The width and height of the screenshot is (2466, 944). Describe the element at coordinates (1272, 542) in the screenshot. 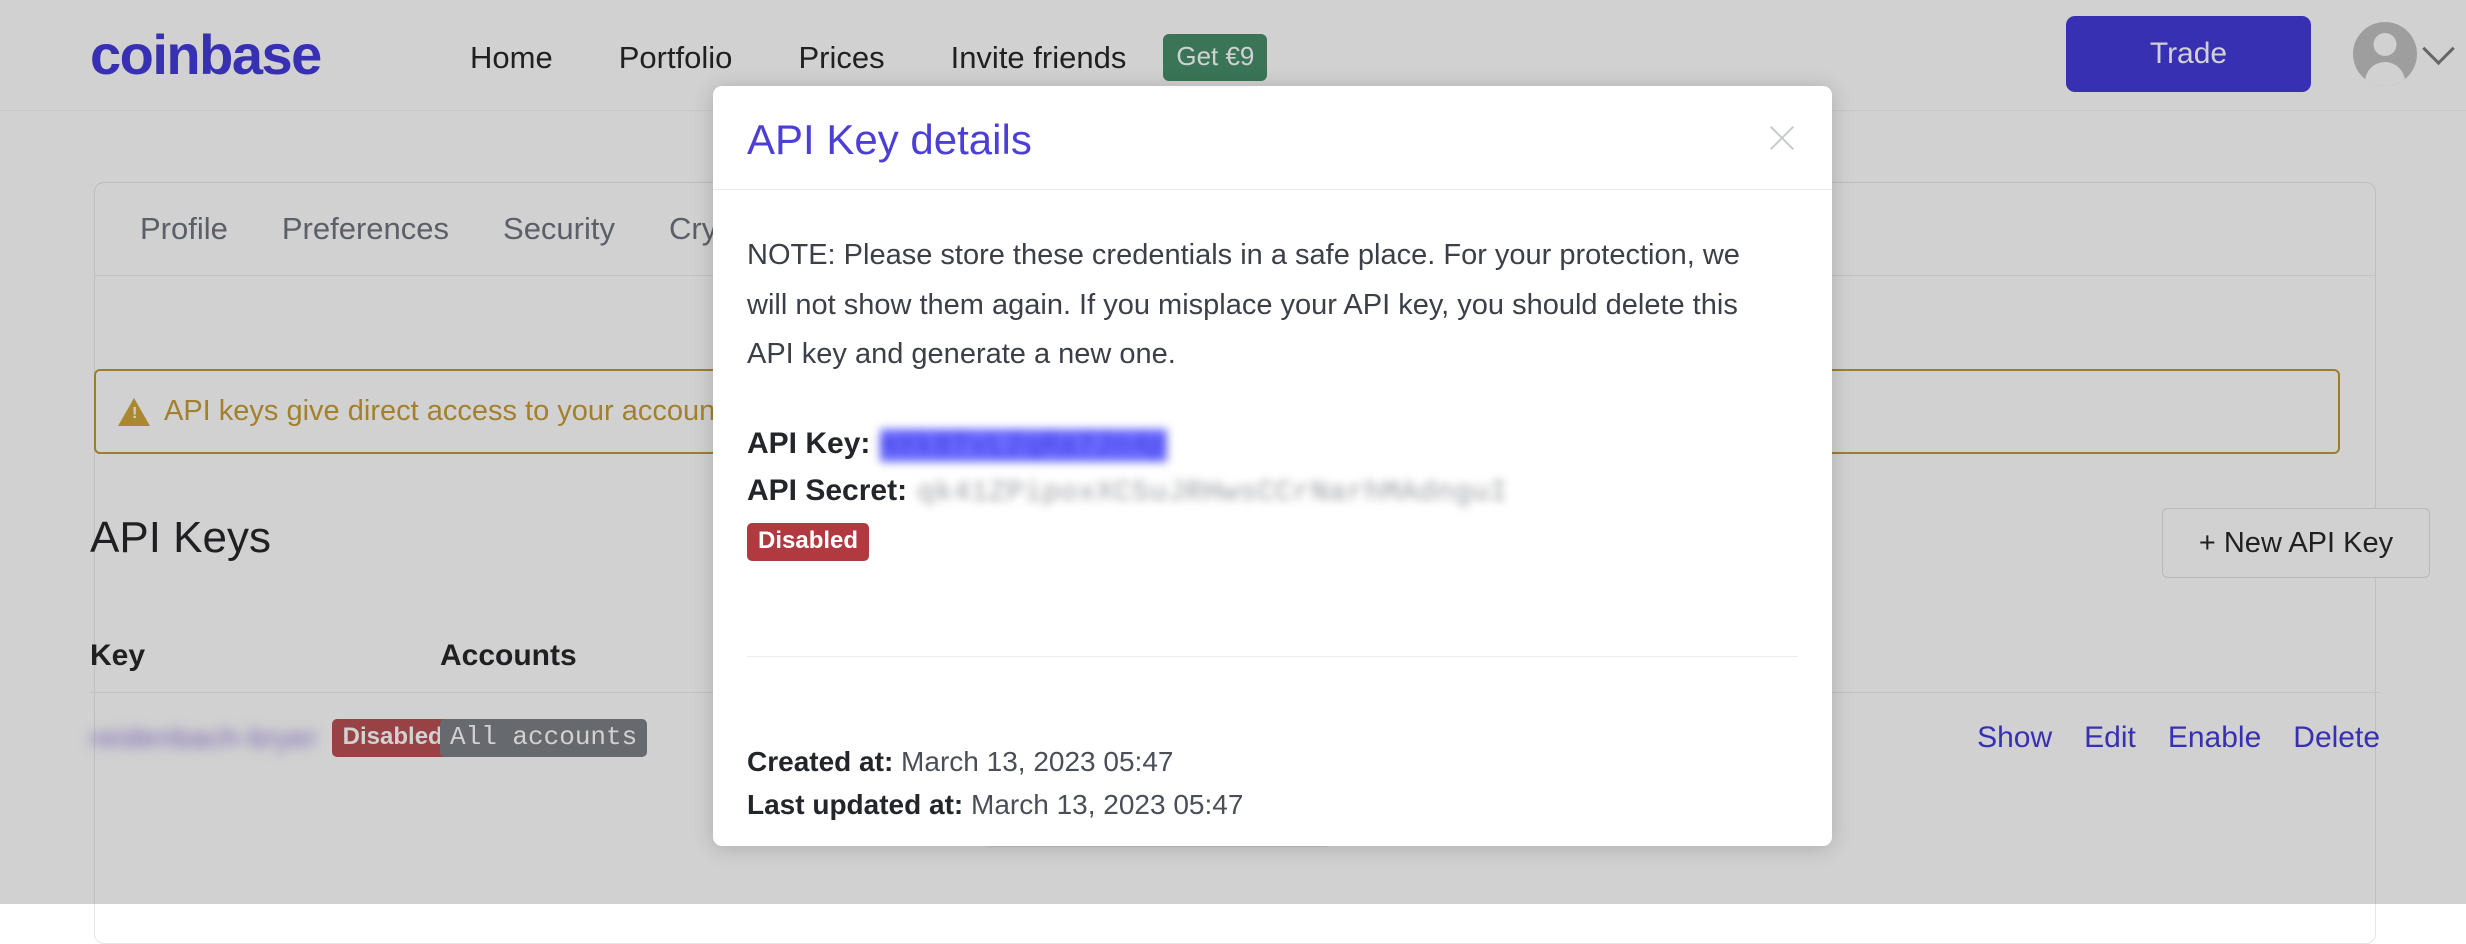

I see `dialog-status-wrapper: Disabled` at that location.